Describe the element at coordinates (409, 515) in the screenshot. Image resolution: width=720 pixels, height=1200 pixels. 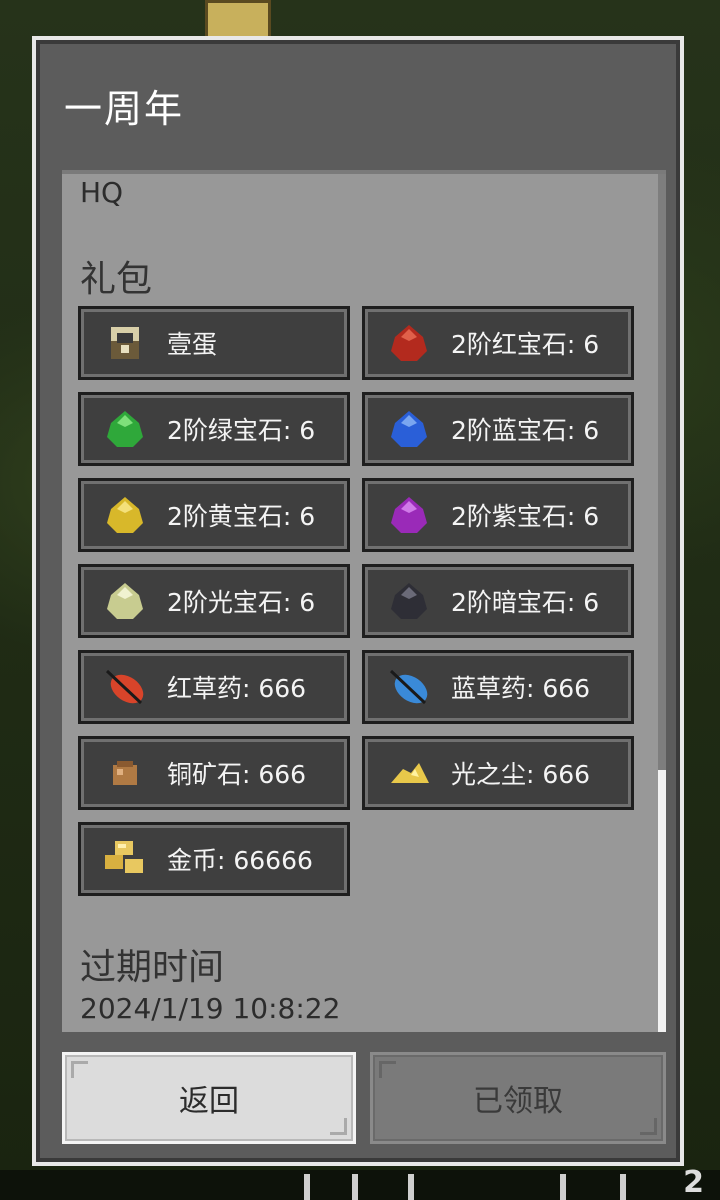
I see `purple-gem-icon` at that location.